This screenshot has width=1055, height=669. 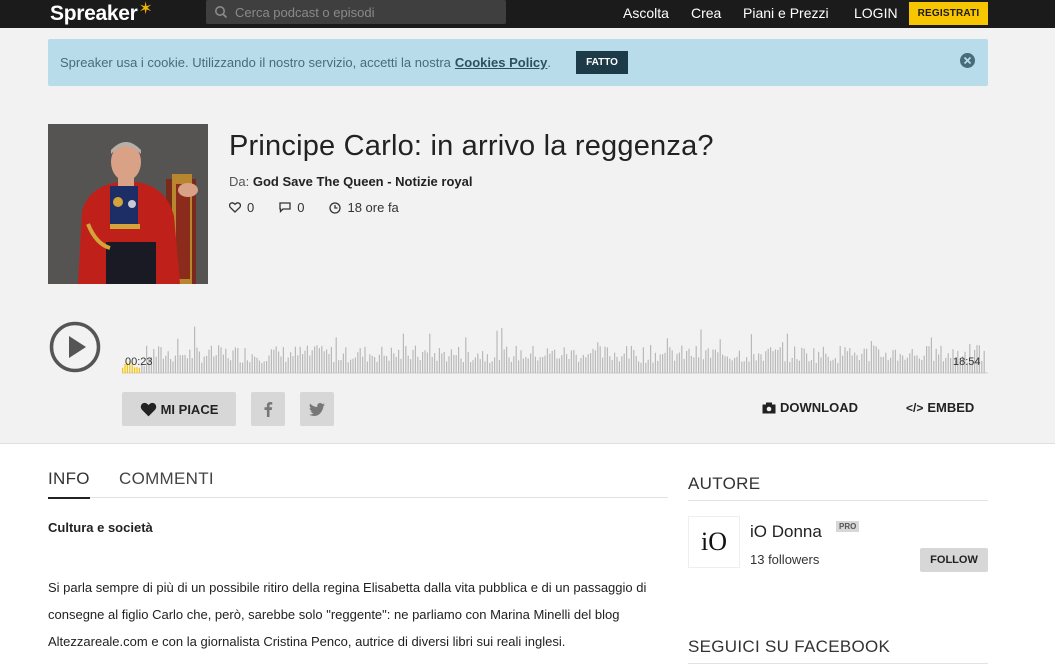 What do you see at coordinates (602, 62) in the screenshot?
I see `cookie-accept-button: FATTO` at bounding box center [602, 62].